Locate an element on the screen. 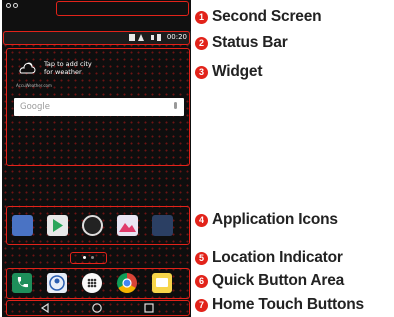  callout-quick-button-area: 6 Quick Button Area is located at coordinates (269, 281).